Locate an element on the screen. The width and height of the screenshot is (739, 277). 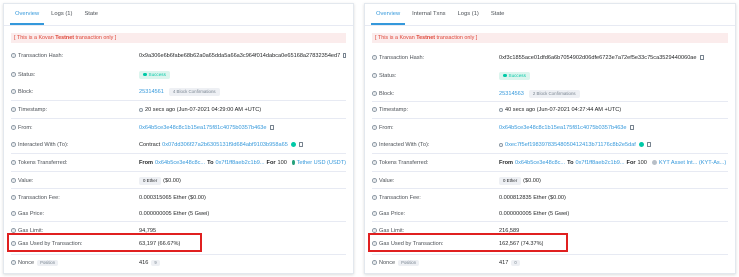
token-to-label: To is located at coordinates (570, 162).